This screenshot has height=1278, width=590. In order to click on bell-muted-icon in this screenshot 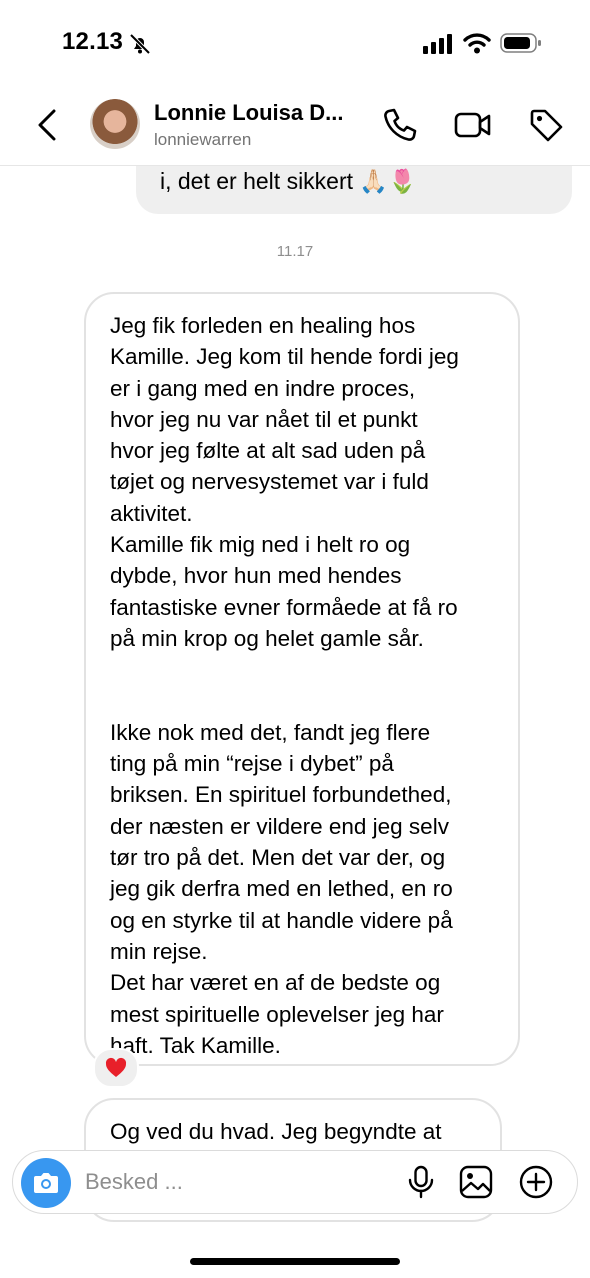, I will do `click(140, 44)`.